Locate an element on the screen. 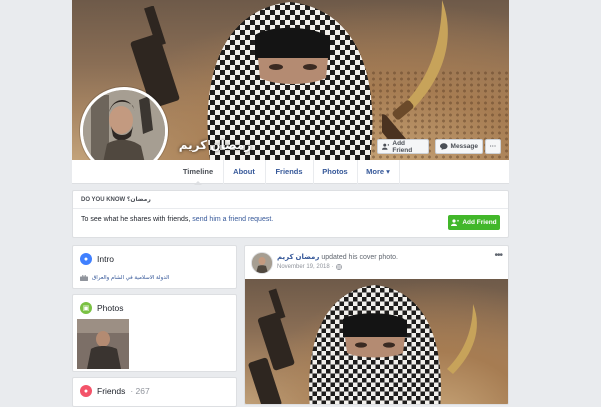 Image resolution: width=601 pixels, height=407 pixels. post-author: رمضان كريم is located at coordinates (298, 257).